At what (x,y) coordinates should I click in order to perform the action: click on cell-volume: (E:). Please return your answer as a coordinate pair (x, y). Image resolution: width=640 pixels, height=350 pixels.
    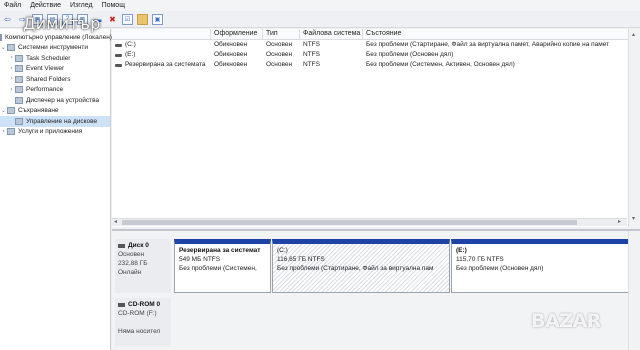
    Looking at the image, I should click on (130, 54).